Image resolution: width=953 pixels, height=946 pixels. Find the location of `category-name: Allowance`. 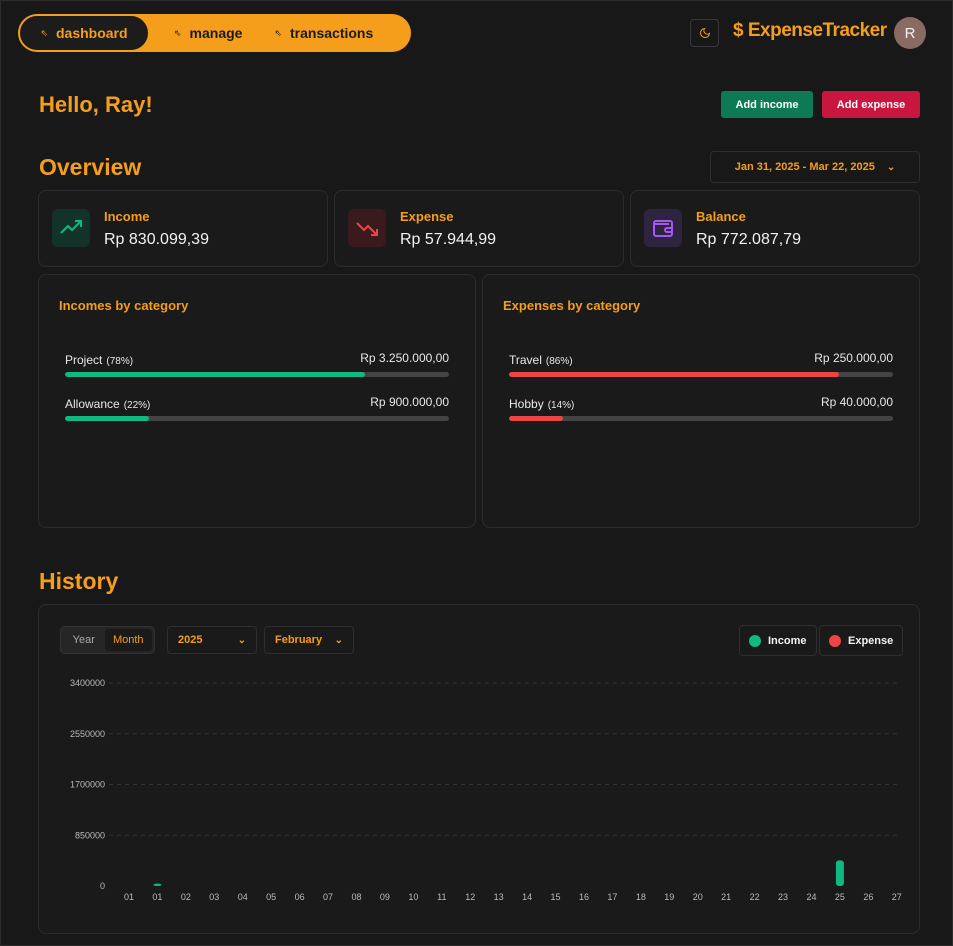

category-name: Allowance is located at coordinates (92, 404).